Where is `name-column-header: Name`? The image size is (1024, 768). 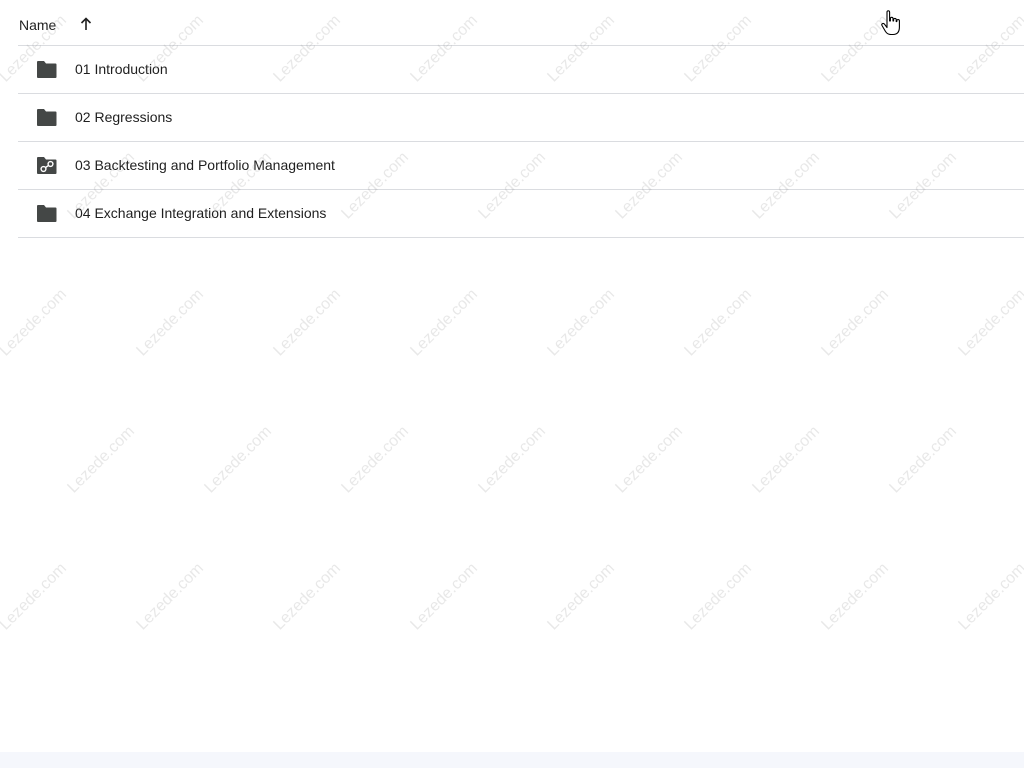 name-column-header: Name is located at coordinates (37, 25).